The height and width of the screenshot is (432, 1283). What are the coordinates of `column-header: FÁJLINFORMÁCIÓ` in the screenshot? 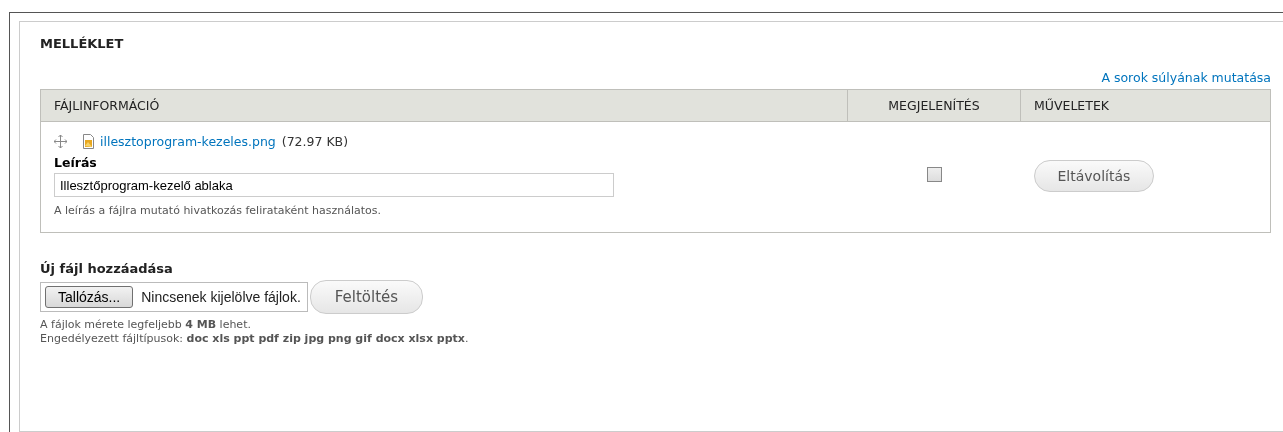 It's located at (444, 105).